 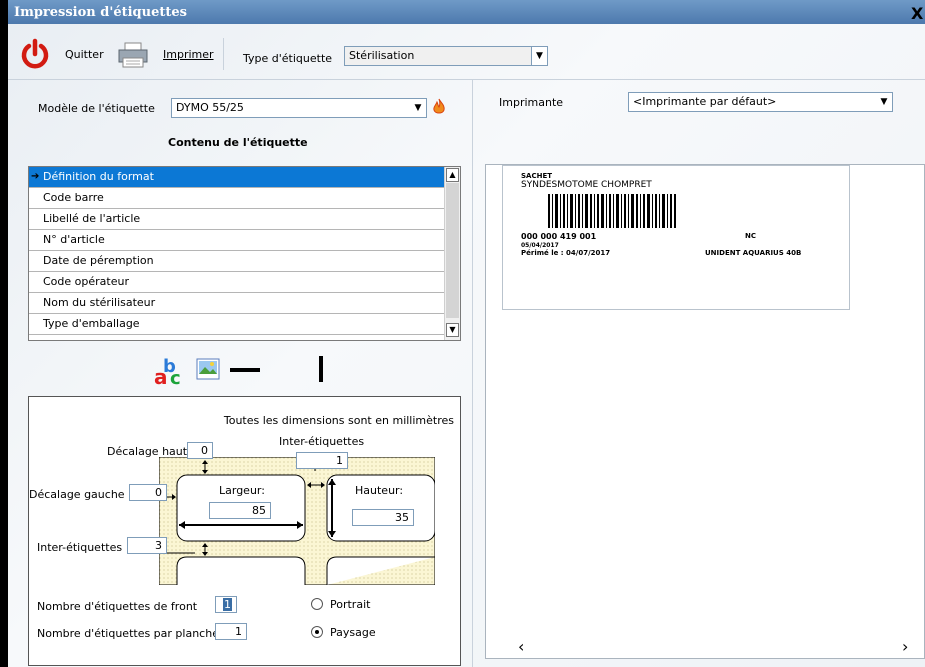 I want to click on label-type-select: Stérilisation ▼, so click(x=446, y=56).